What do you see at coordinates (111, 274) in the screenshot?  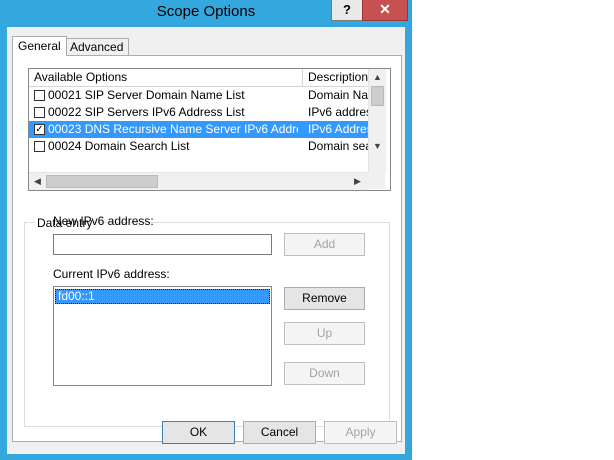 I see `current-ipv6-address-label: Current IPv6 address:` at bounding box center [111, 274].